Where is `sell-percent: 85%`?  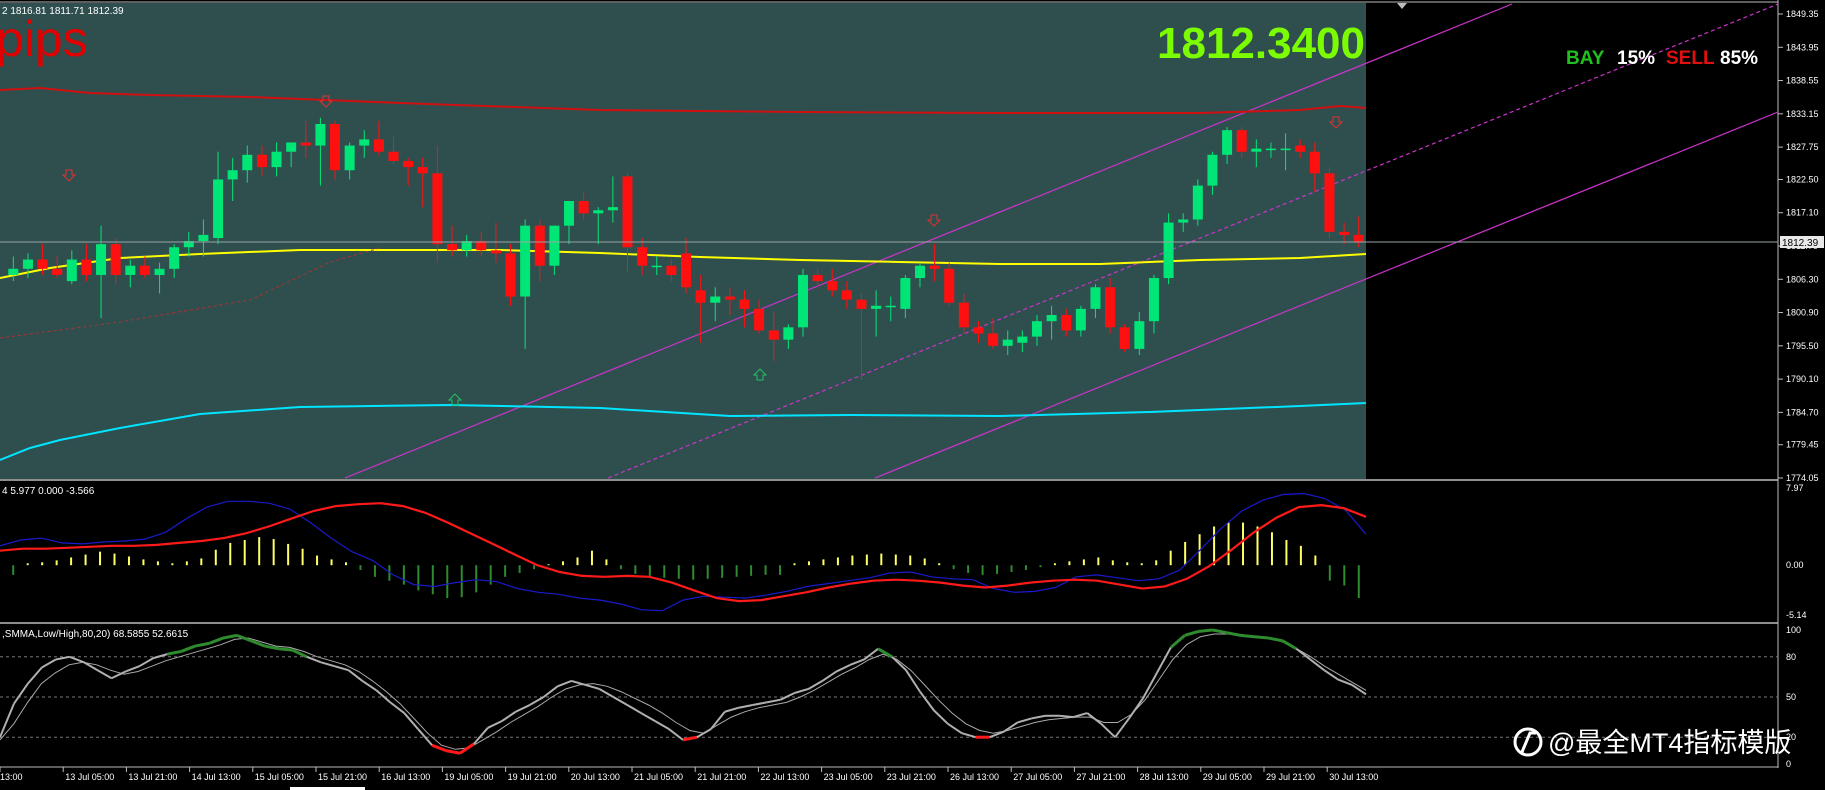
sell-percent: 85% is located at coordinates (1739, 58).